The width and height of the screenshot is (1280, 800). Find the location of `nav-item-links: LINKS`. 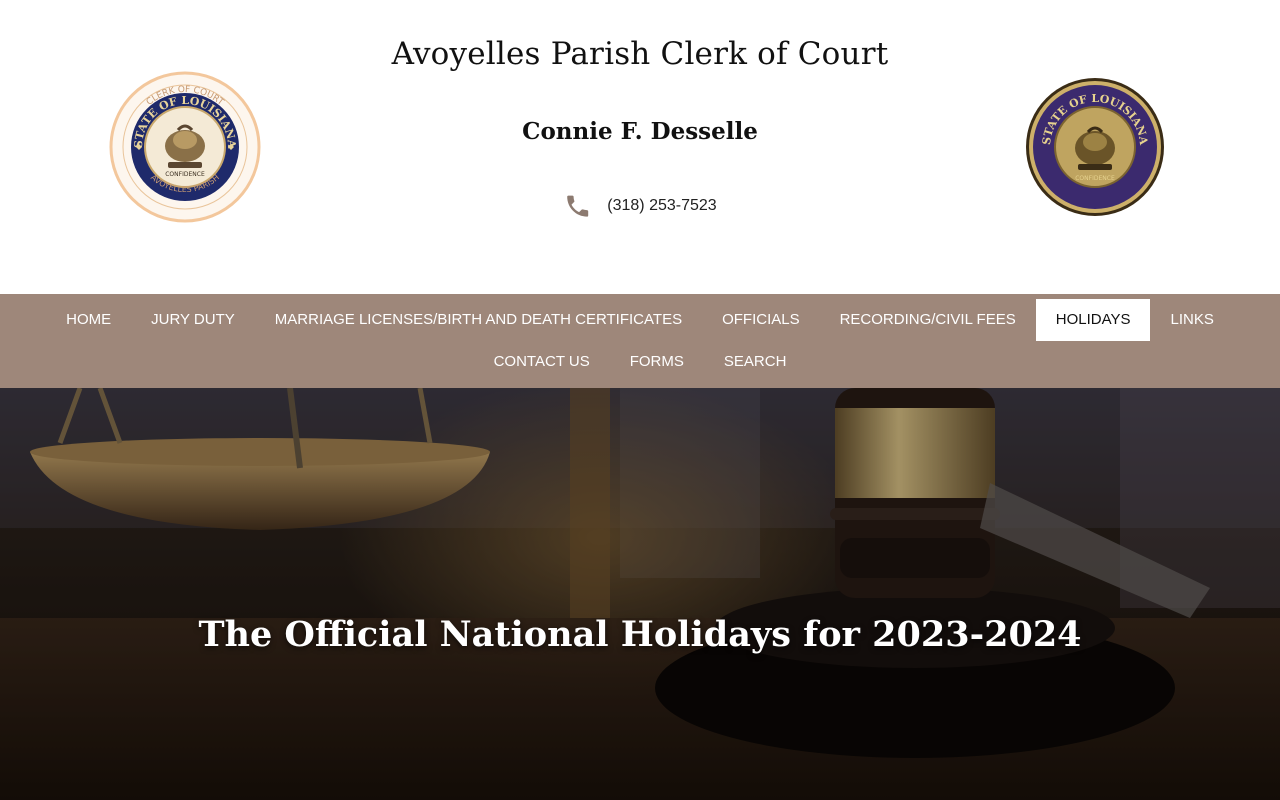

nav-item-links: LINKS is located at coordinates (1191, 320).